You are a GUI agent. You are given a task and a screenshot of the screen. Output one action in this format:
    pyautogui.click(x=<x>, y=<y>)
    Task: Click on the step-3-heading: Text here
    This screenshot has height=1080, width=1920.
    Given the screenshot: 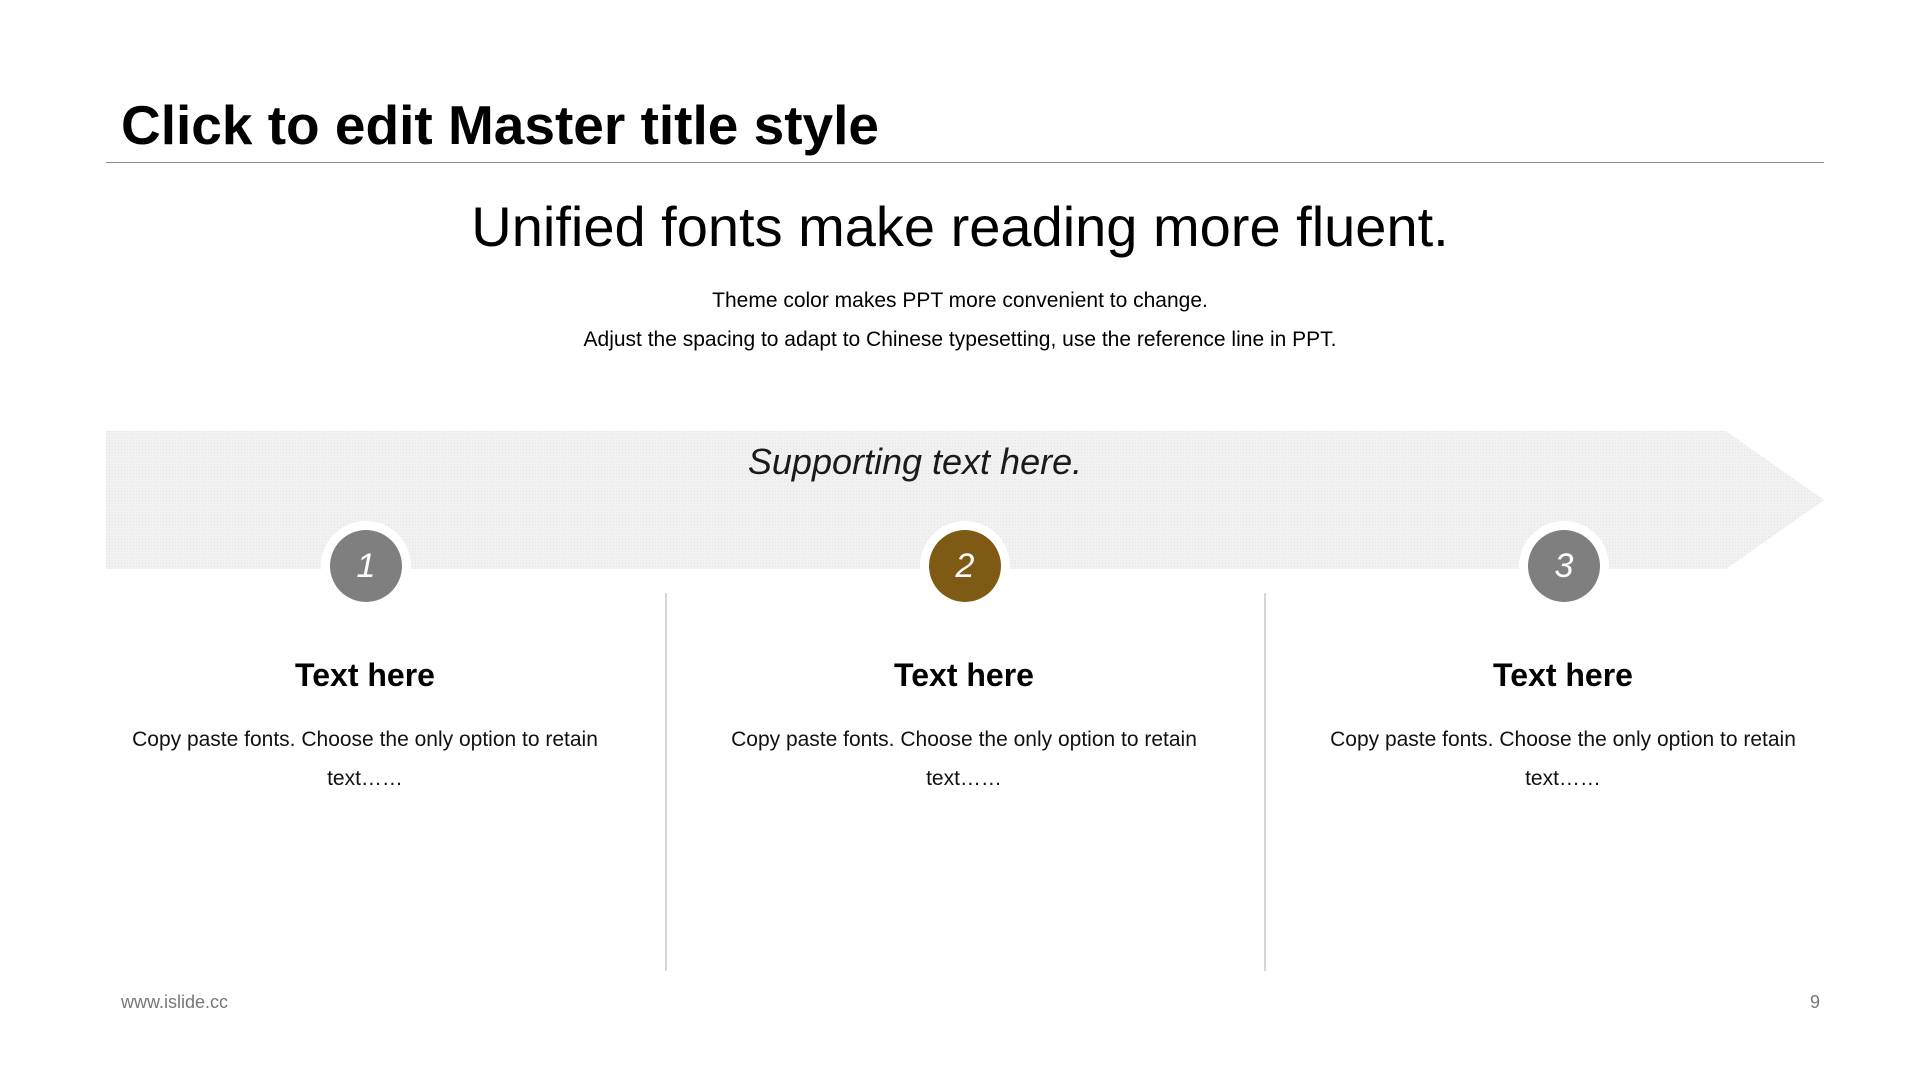 What is the action you would take?
    pyautogui.click(x=1563, y=675)
    